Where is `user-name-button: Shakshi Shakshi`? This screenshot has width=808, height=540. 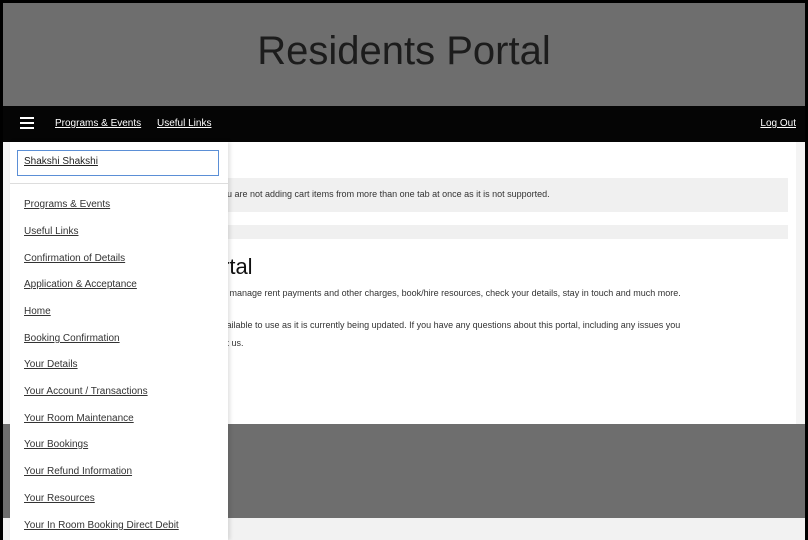
user-name-button: Shakshi Shakshi is located at coordinates (118, 163).